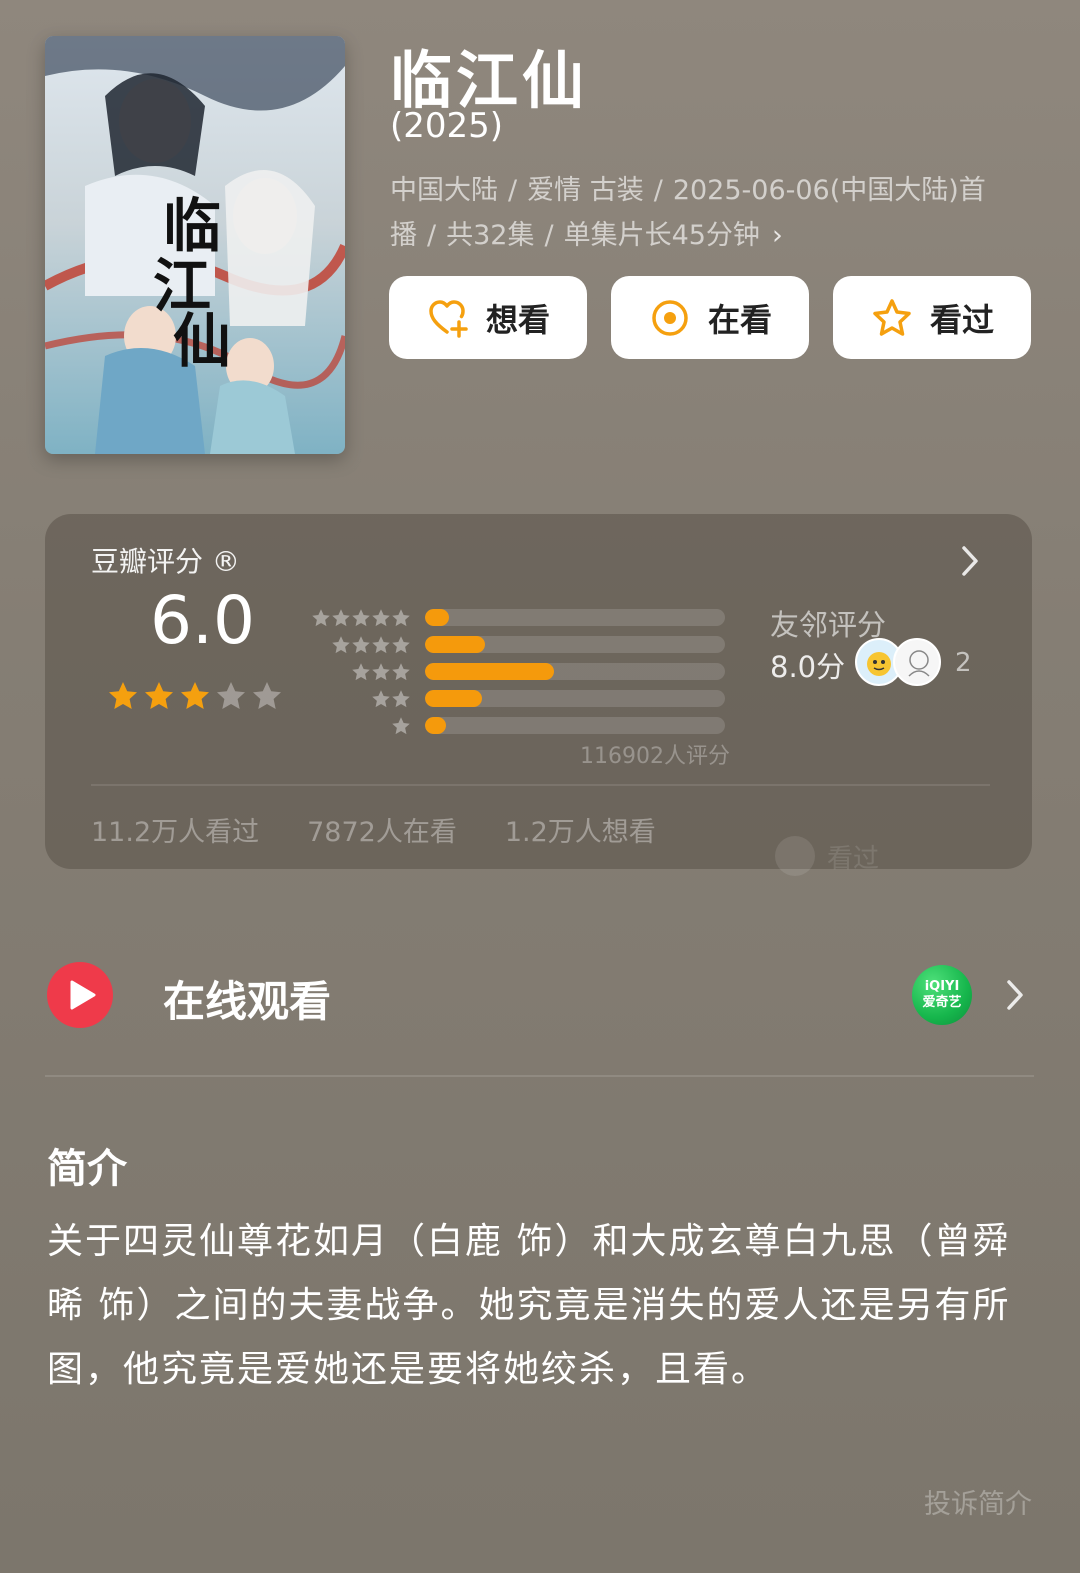 The height and width of the screenshot is (1573, 1080). Describe the element at coordinates (80, 995) in the screenshot. I see `play-icon` at that location.